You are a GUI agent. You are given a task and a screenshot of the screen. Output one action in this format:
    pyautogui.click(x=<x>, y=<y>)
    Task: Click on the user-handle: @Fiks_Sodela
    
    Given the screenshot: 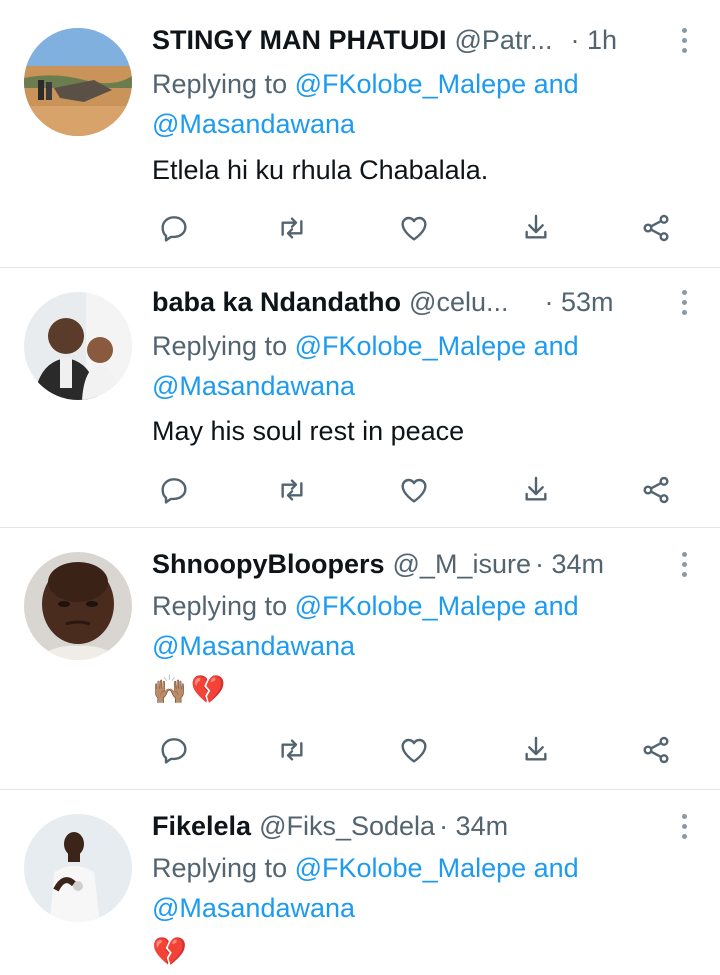 What is the action you would take?
    pyautogui.click(x=347, y=826)
    